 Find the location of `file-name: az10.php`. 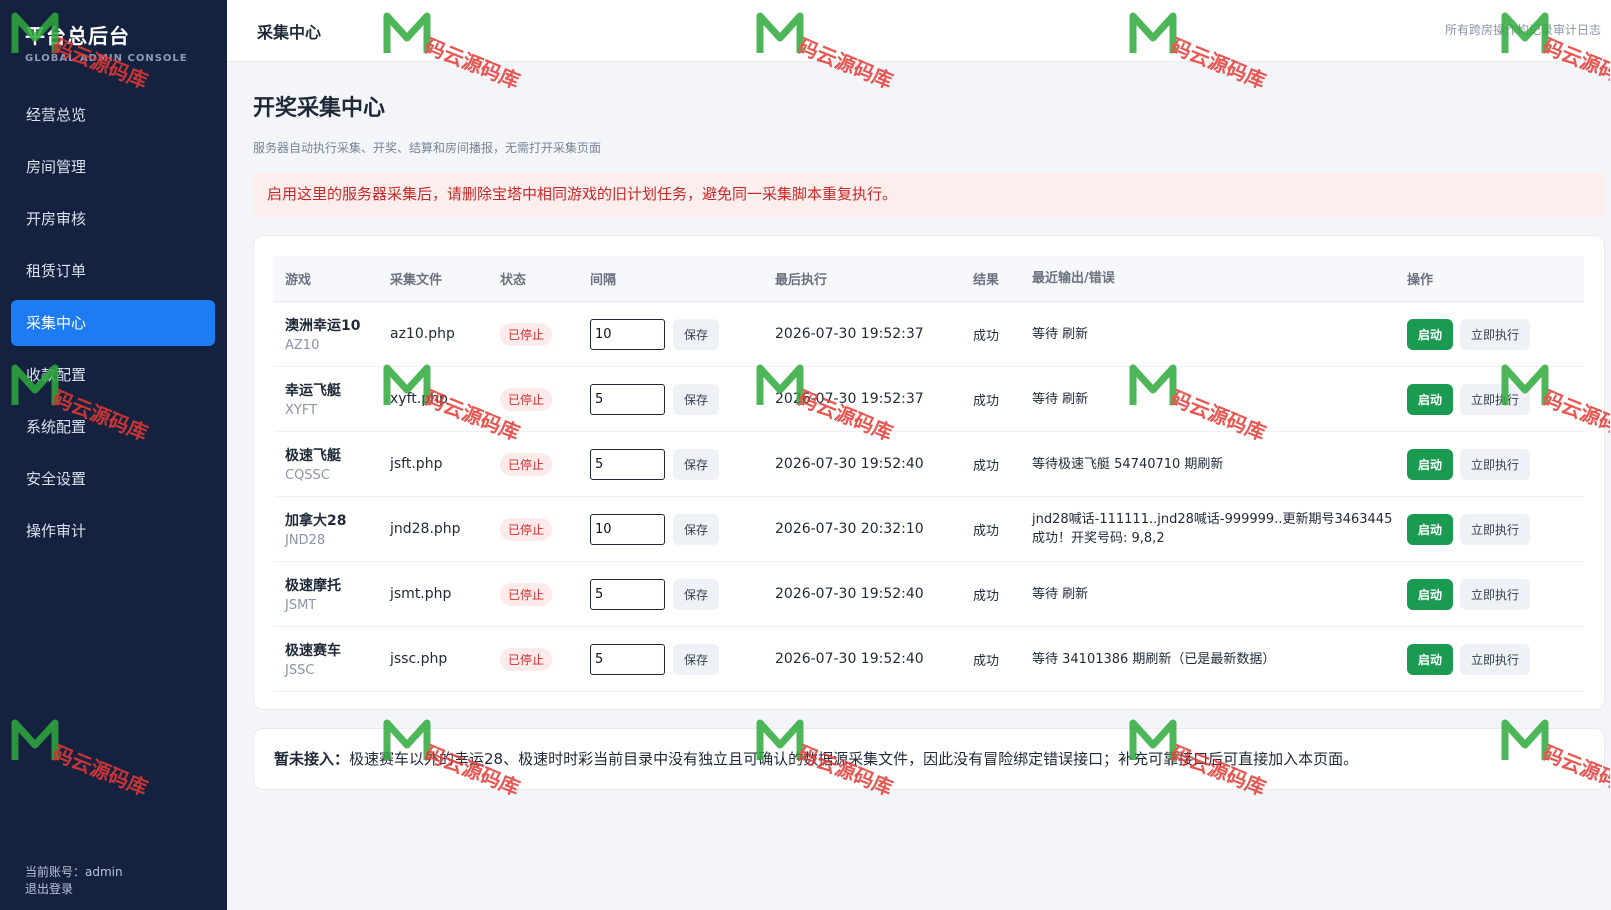

file-name: az10.php is located at coordinates (422, 334).